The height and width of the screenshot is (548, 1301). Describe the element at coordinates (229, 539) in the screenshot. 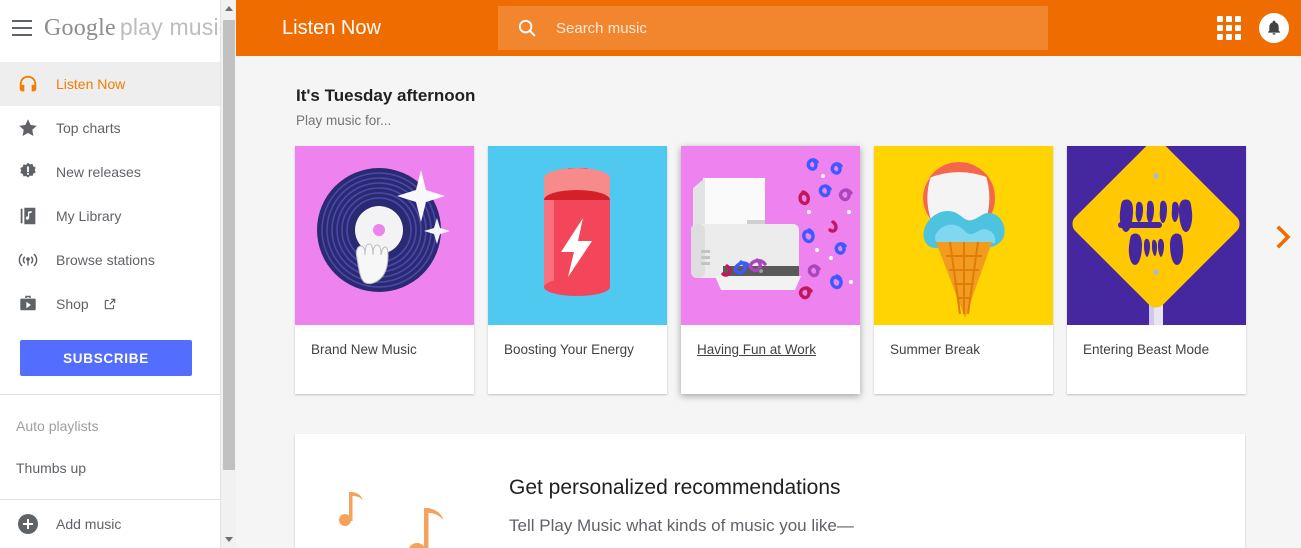

I see `scroll-down-arrow-icon` at that location.